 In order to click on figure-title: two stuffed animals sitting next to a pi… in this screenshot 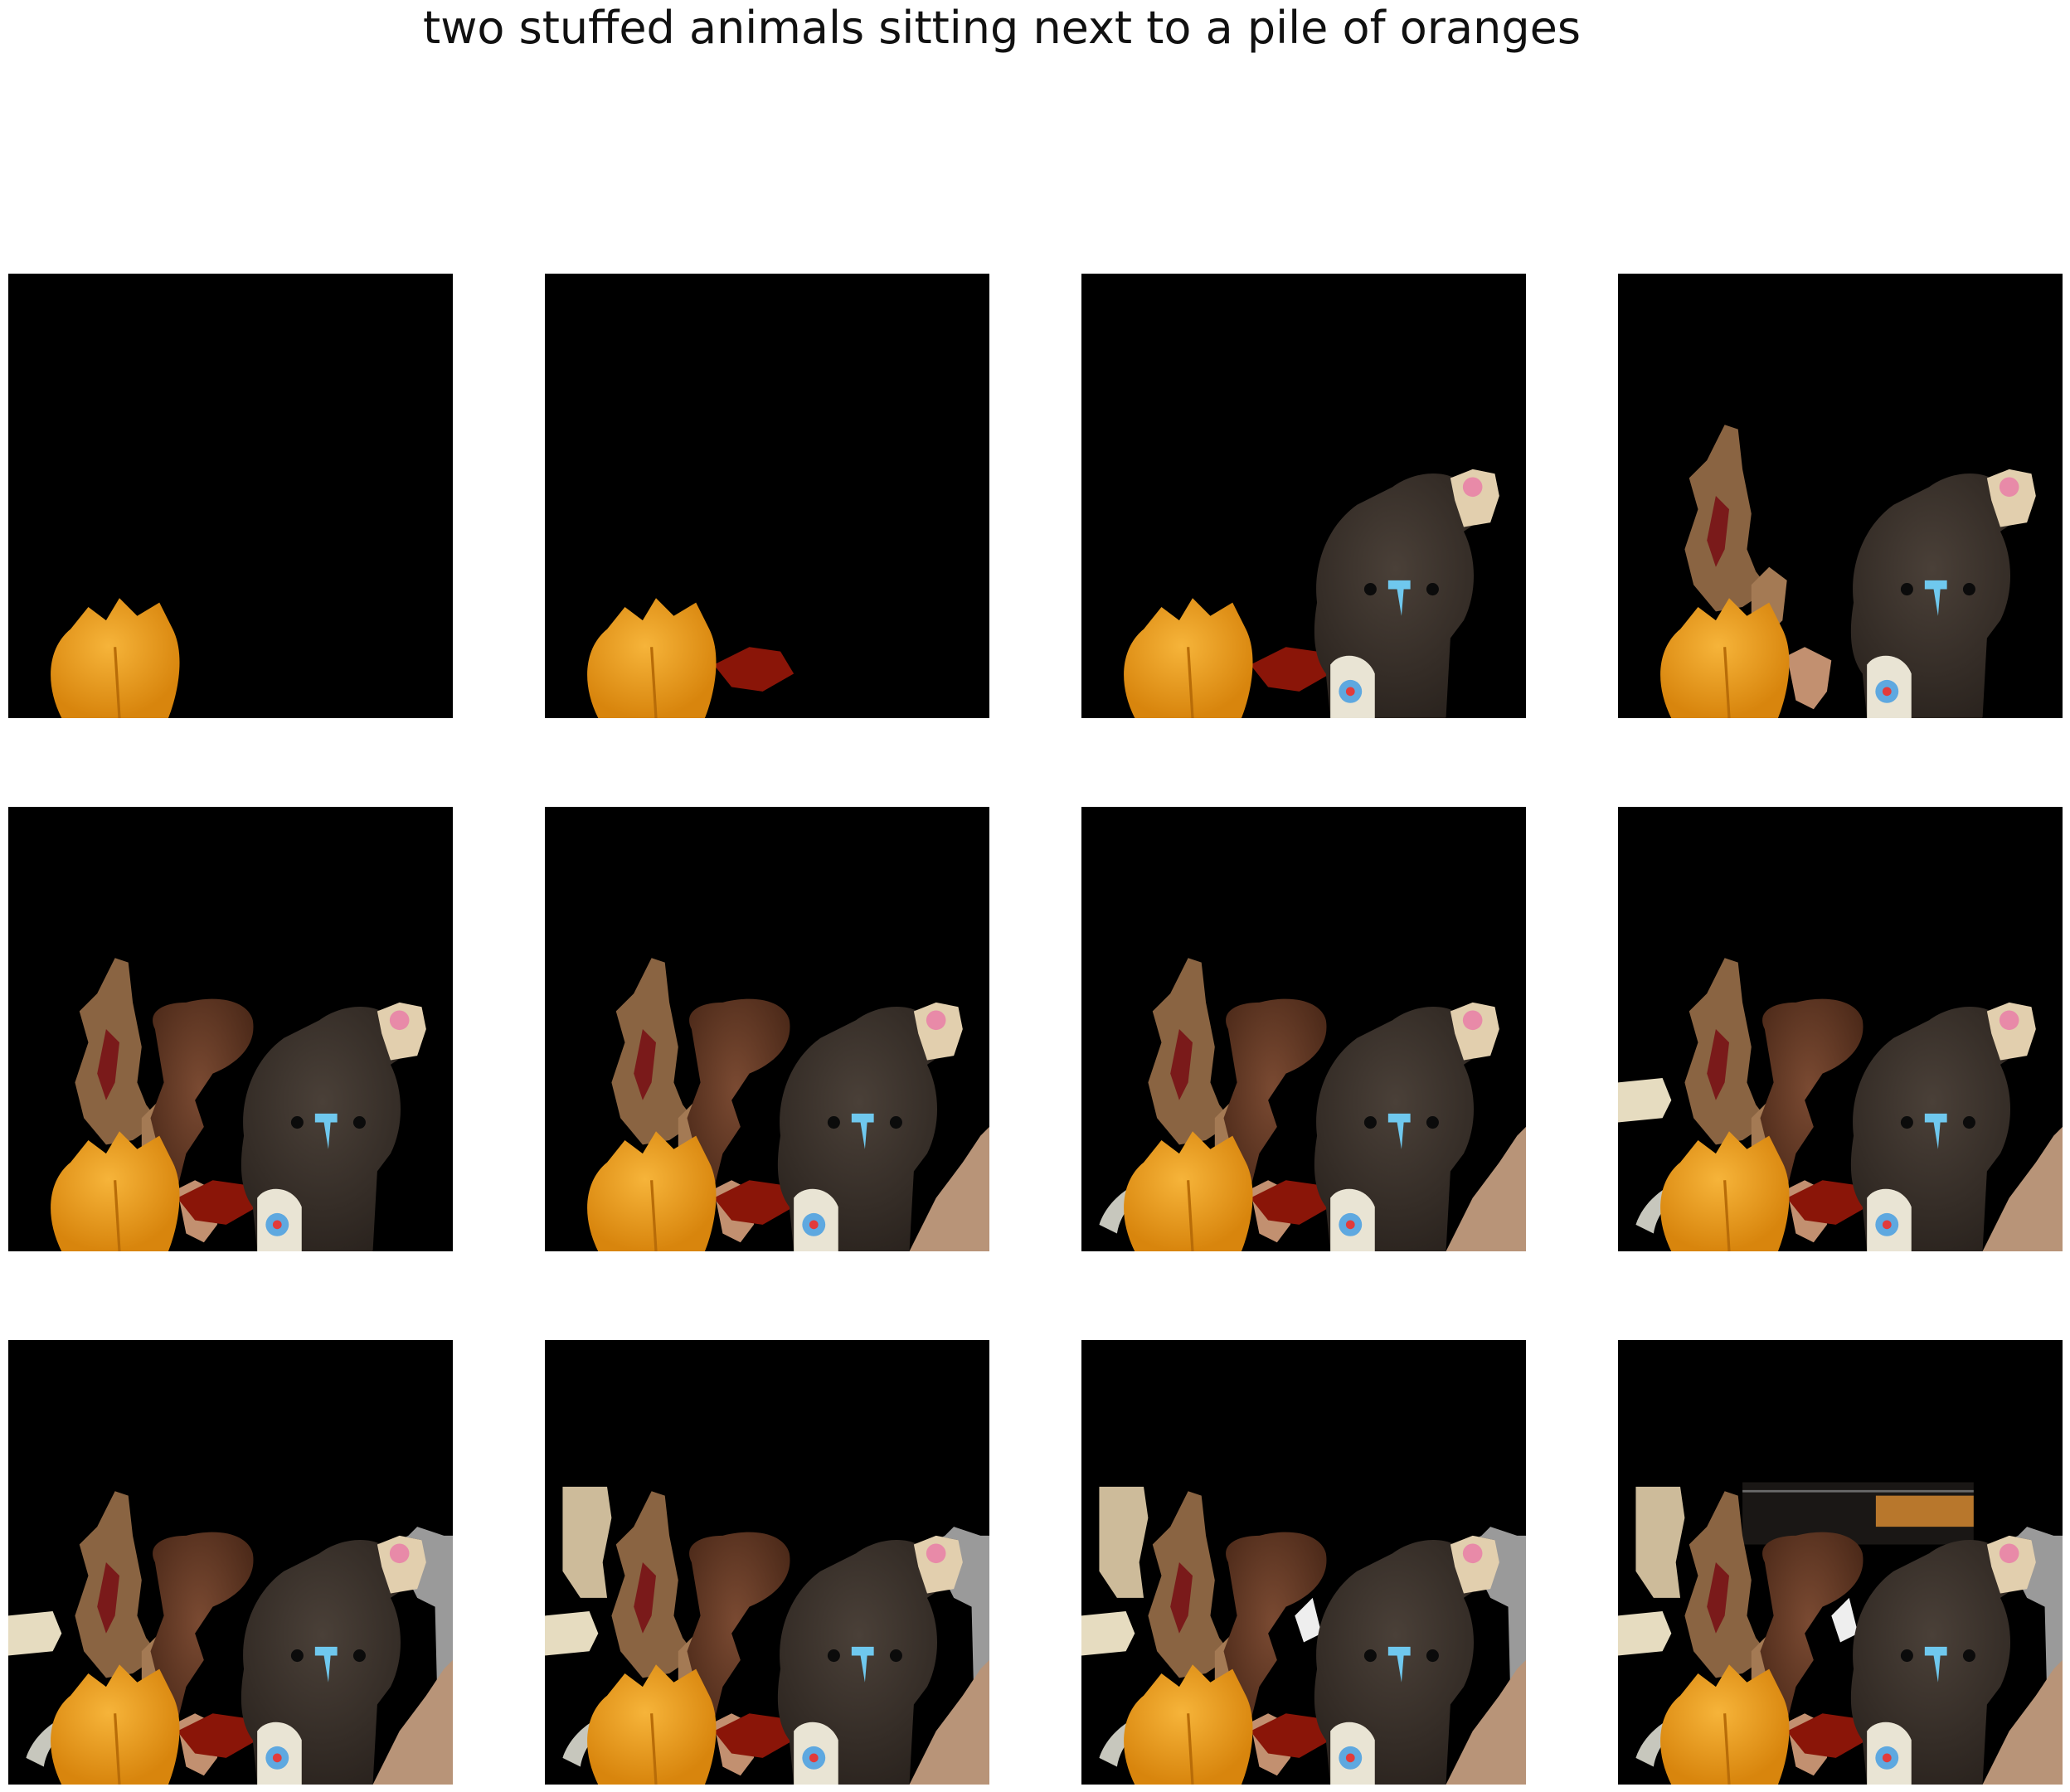, I will do `click(1002, 28)`.